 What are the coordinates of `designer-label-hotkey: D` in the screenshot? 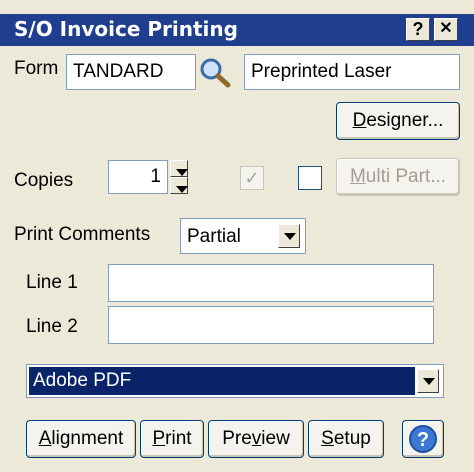 It's located at (359, 120).